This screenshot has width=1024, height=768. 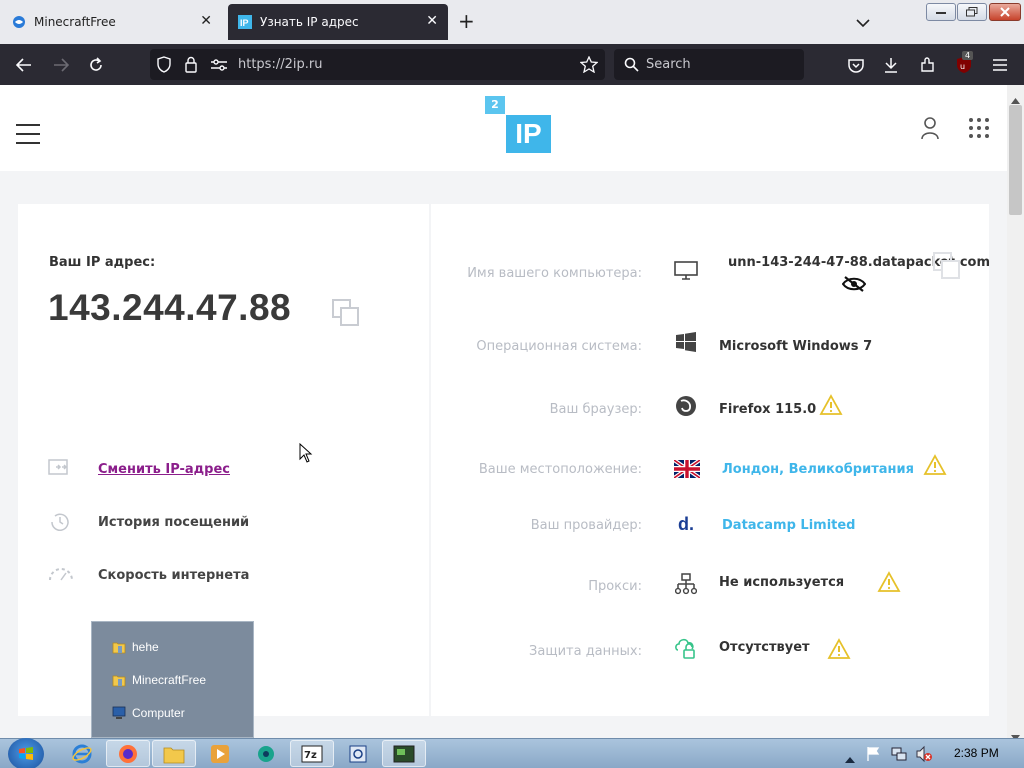 What do you see at coordinates (528, 134) in the screenshot?
I see `logo-big: IP` at bounding box center [528, 134].